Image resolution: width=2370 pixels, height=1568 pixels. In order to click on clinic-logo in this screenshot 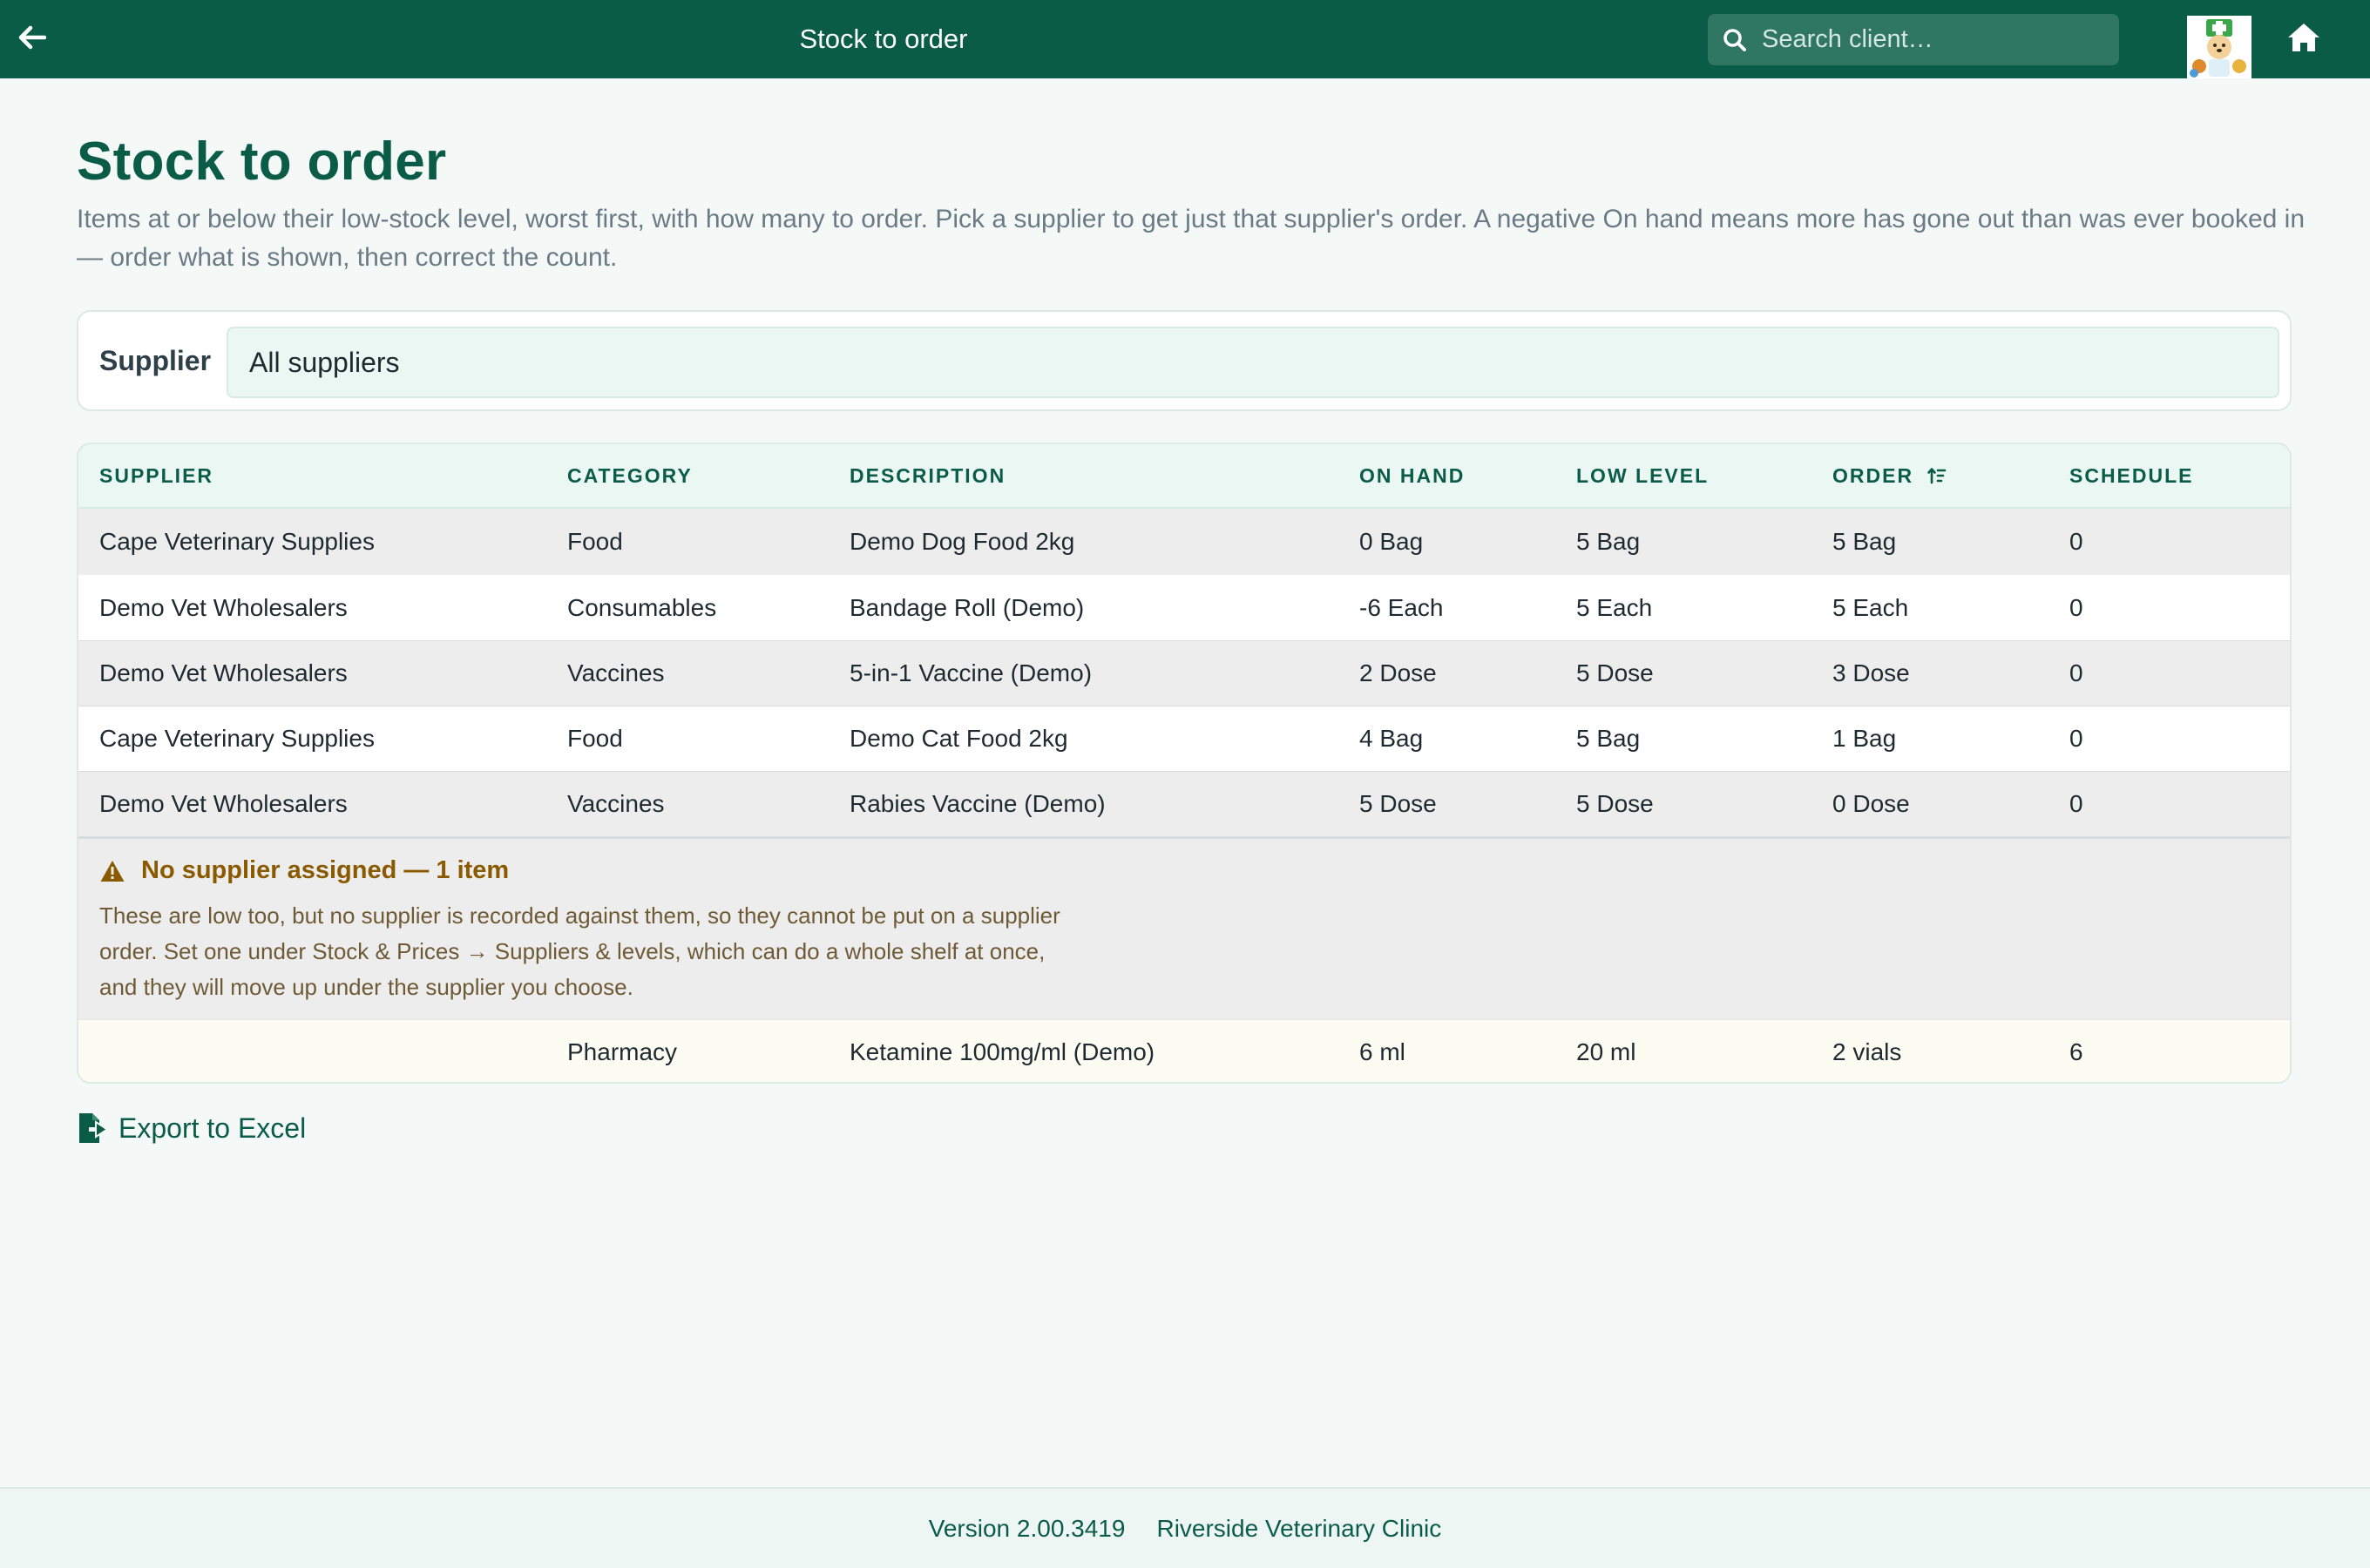, I will do `click(2219, 47)`.